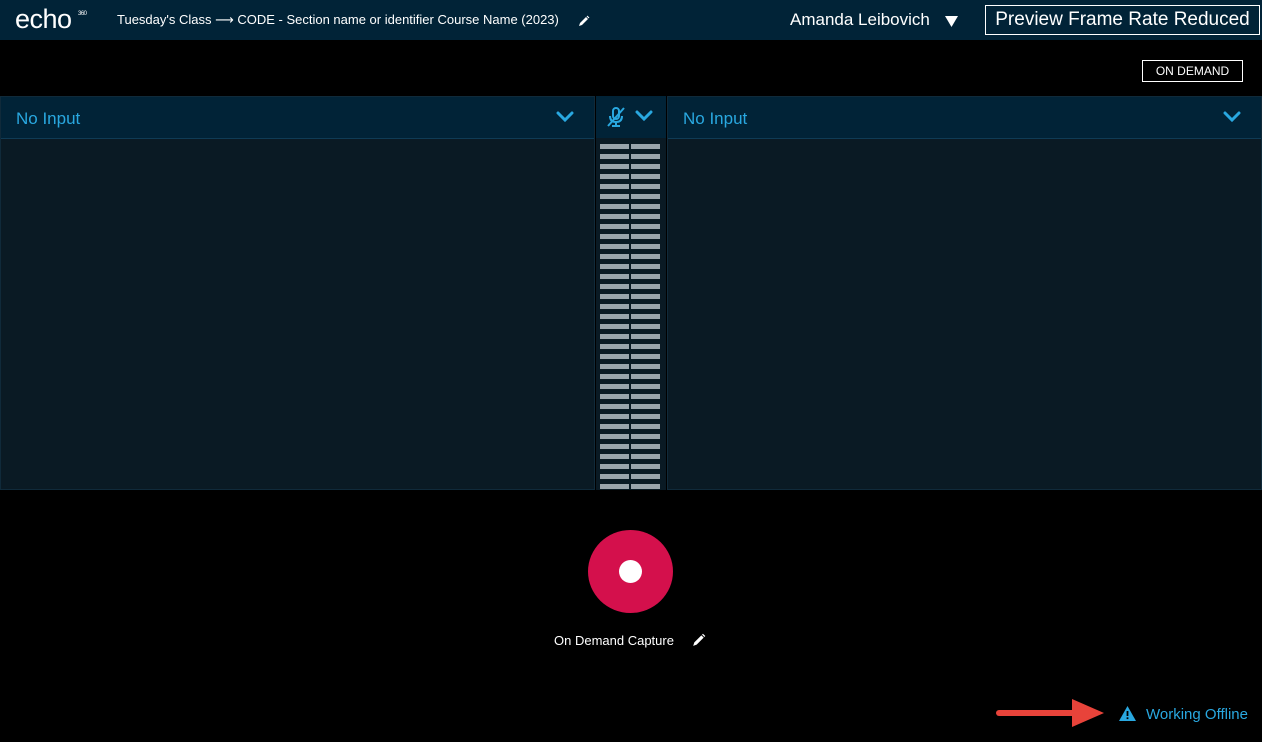 The image size is (1262, 742). What do you see at coordinates (715, 118) in the screenshot?
I see `right-input-label: No Input` at bounding box center [715, 118].